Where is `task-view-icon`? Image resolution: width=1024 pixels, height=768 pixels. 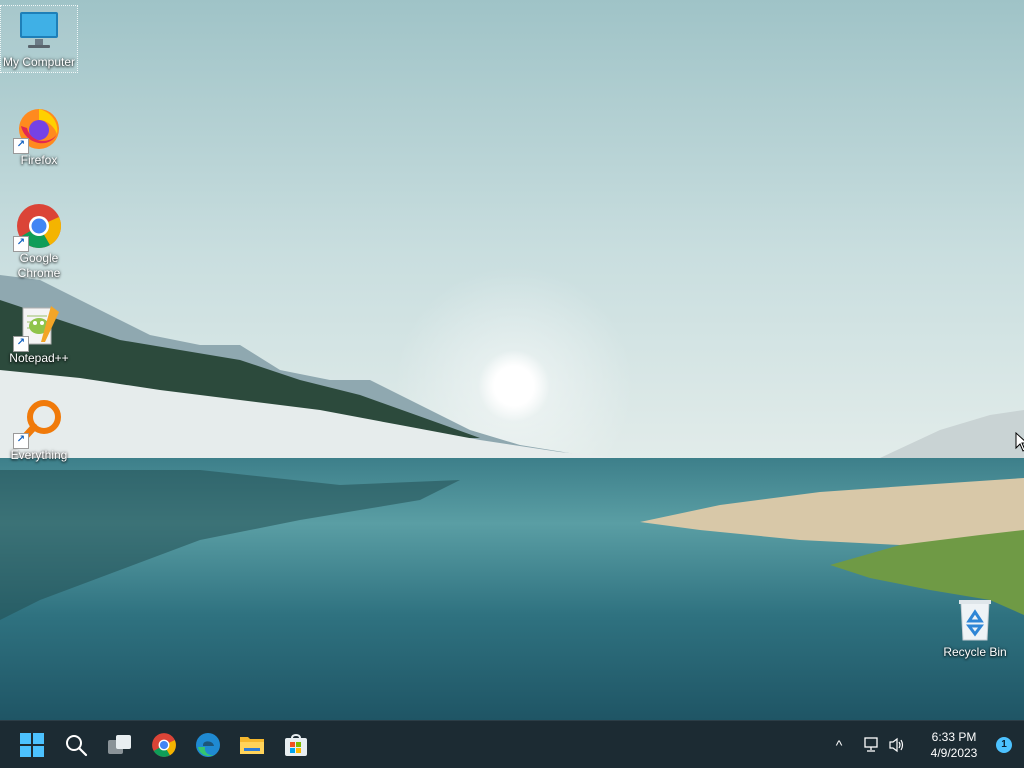
task-view-icon is located at coordinates (119, 744).